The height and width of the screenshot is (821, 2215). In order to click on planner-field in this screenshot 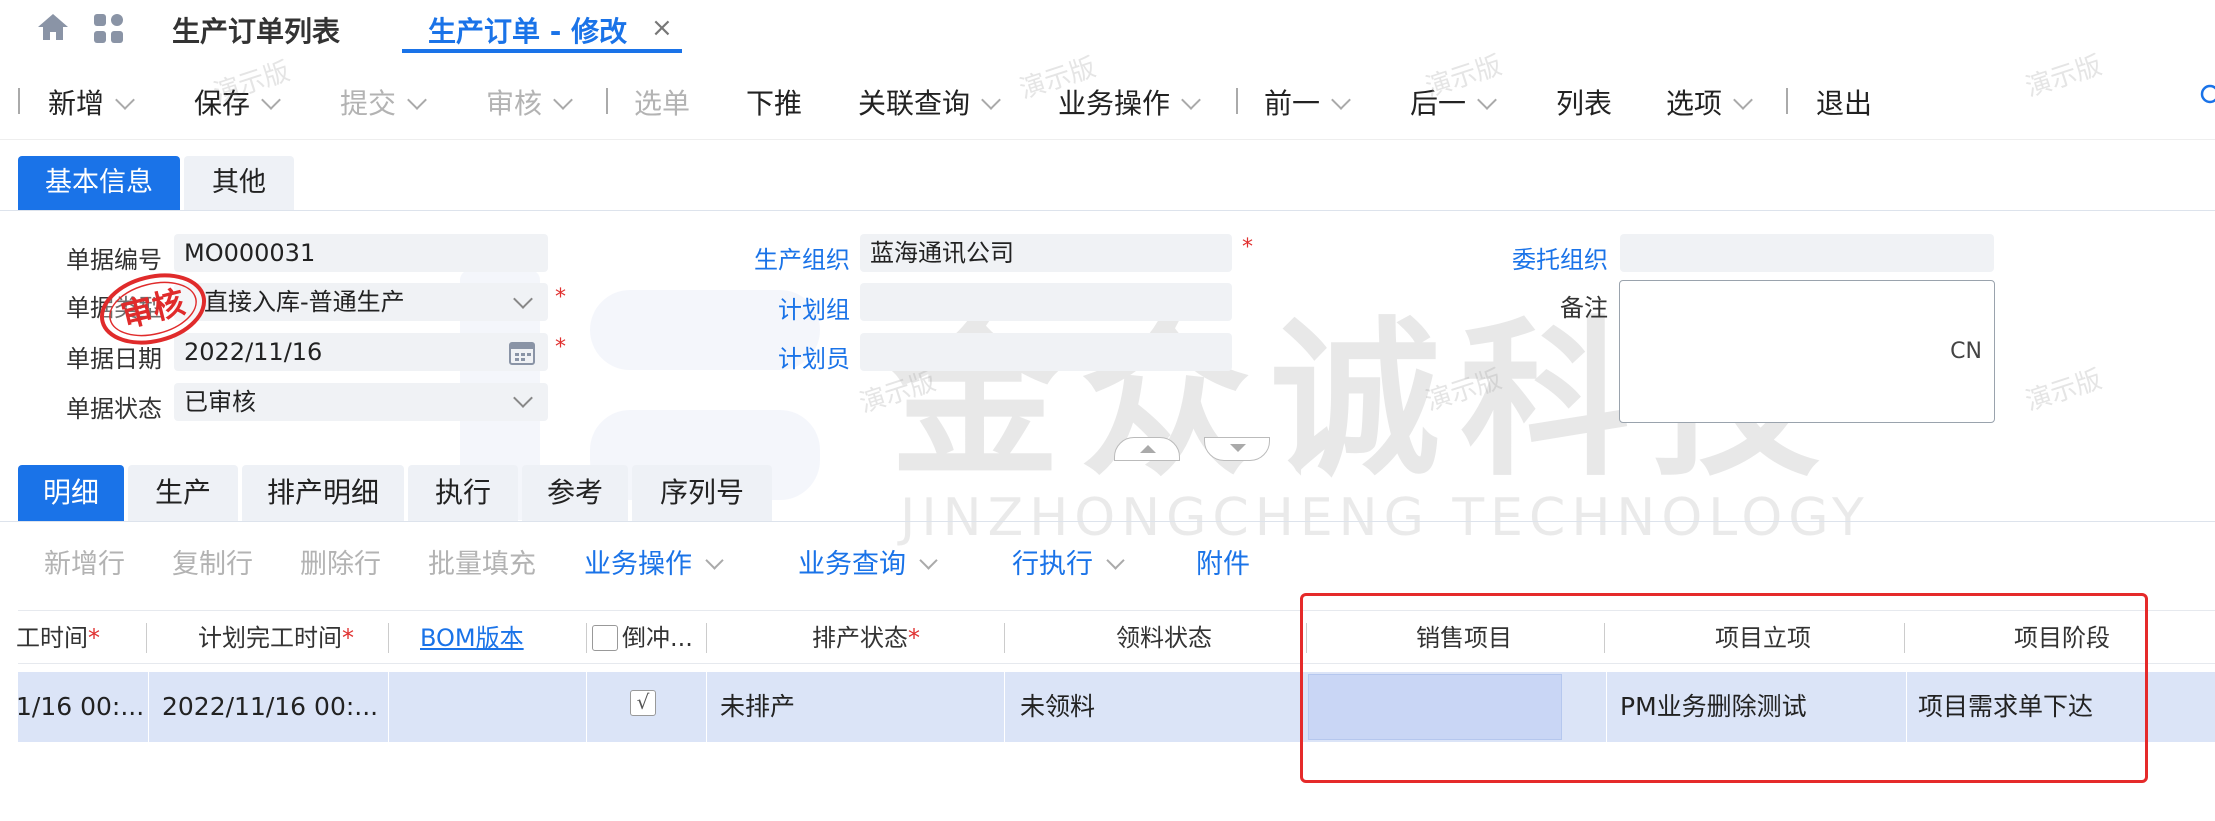, I will do `click(1046, 352)`.